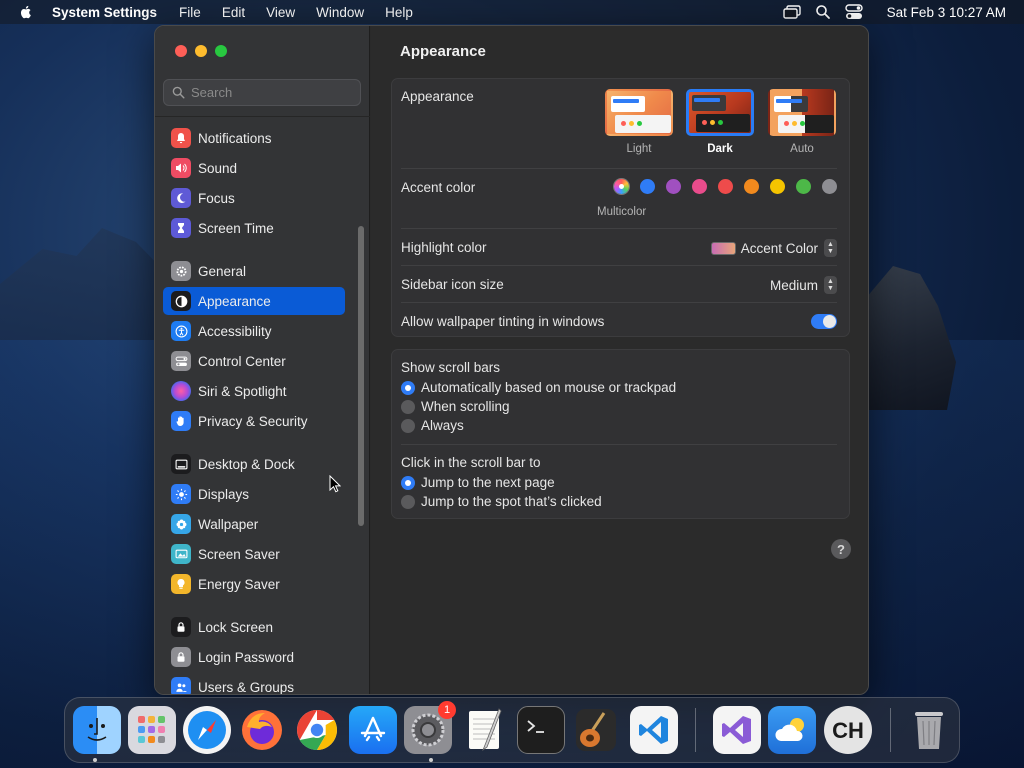  I want to click on menu-clock: Sat Feb 3 10:27 AM, so click(946, 12).